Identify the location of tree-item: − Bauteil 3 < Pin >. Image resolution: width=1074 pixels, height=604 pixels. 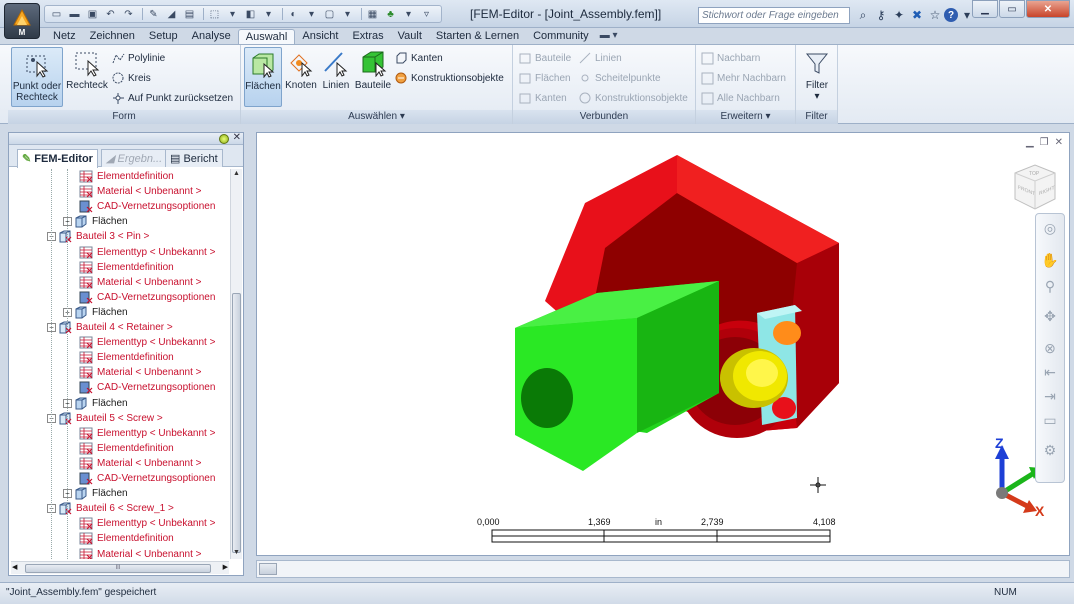
(98, 236).